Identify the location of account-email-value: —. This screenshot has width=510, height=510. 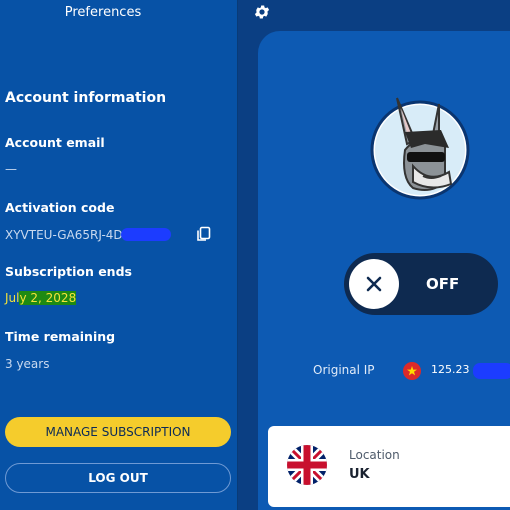
(11, 169).